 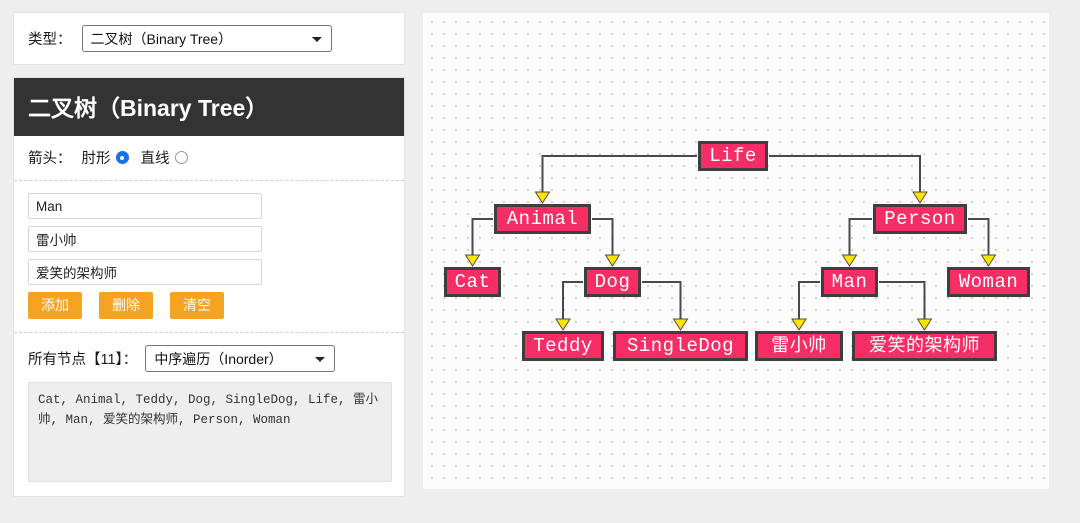 I want to click on tree-node-woman: Woman, so click(x=988, y=282).